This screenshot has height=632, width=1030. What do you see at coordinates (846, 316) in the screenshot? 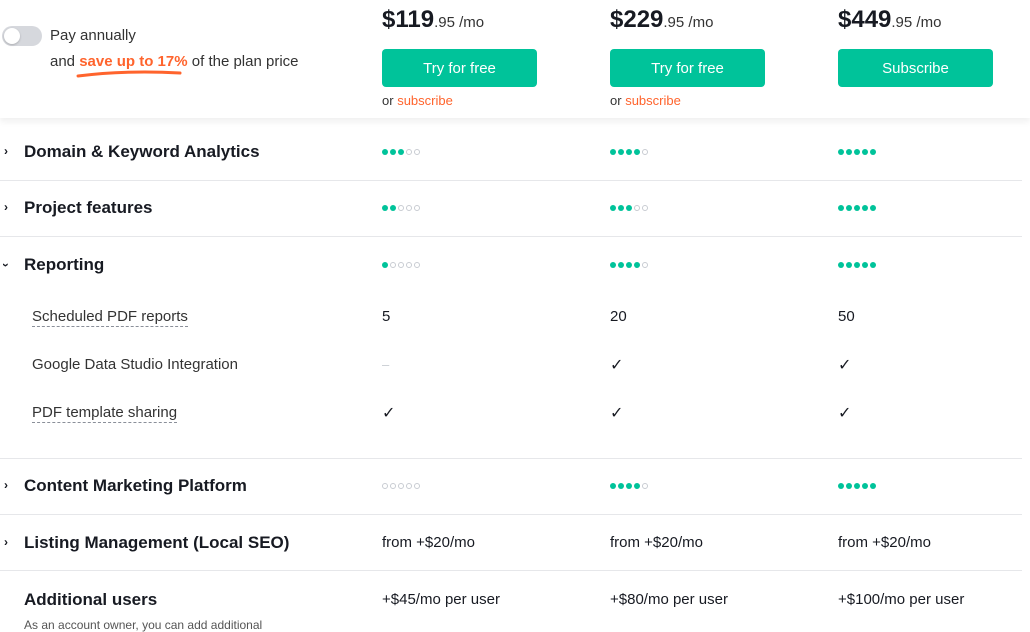
I see `feature-value: 50` at bounding box center [846, 316].